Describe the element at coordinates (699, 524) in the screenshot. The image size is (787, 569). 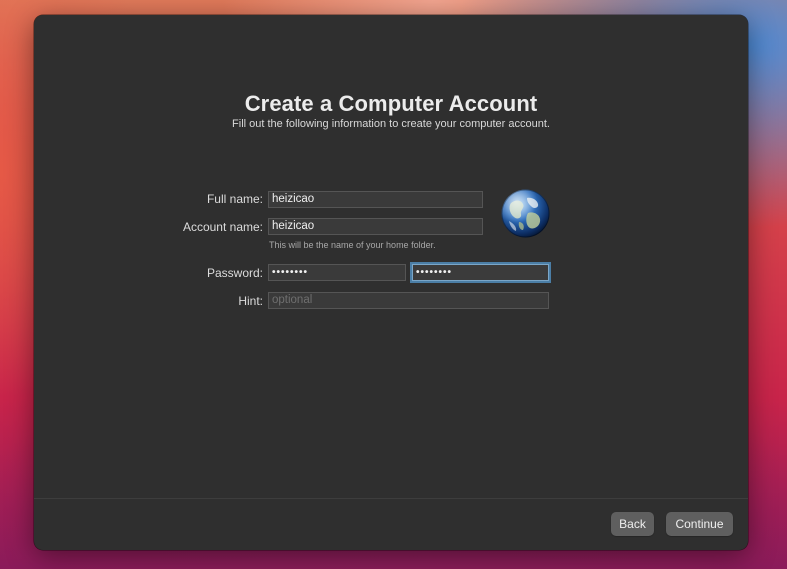
I see `continue-button: Continue` at that location.